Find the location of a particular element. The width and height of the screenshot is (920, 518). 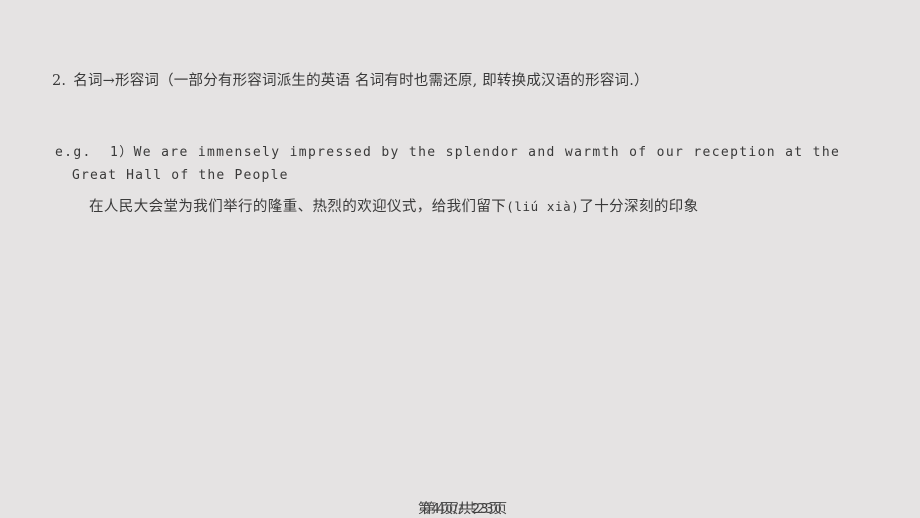

page-indicator-wrapper: 第4页/共23页 第4页/共23页 is located at coordinates (462, 507).